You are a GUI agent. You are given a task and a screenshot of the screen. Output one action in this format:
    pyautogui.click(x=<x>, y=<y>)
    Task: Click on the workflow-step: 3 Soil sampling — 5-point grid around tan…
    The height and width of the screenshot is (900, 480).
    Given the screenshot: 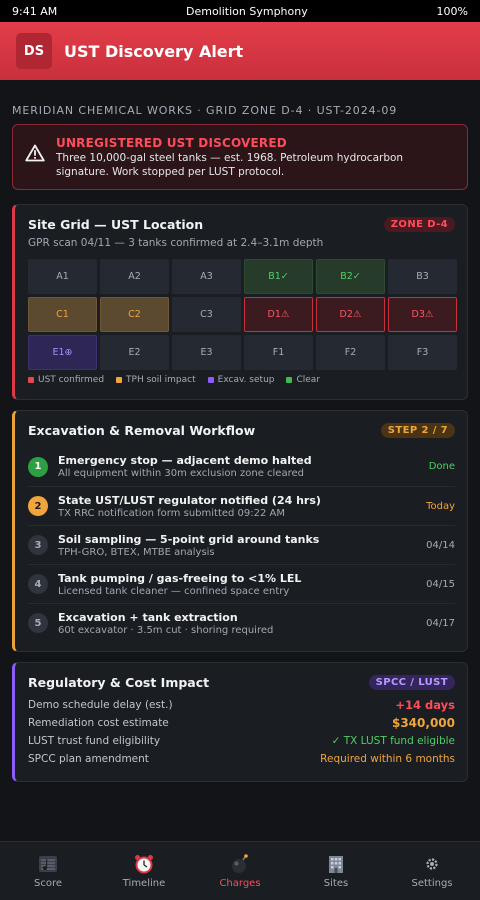 What is the action you would take?
    pyautogui.click(x=241, y=544)
    